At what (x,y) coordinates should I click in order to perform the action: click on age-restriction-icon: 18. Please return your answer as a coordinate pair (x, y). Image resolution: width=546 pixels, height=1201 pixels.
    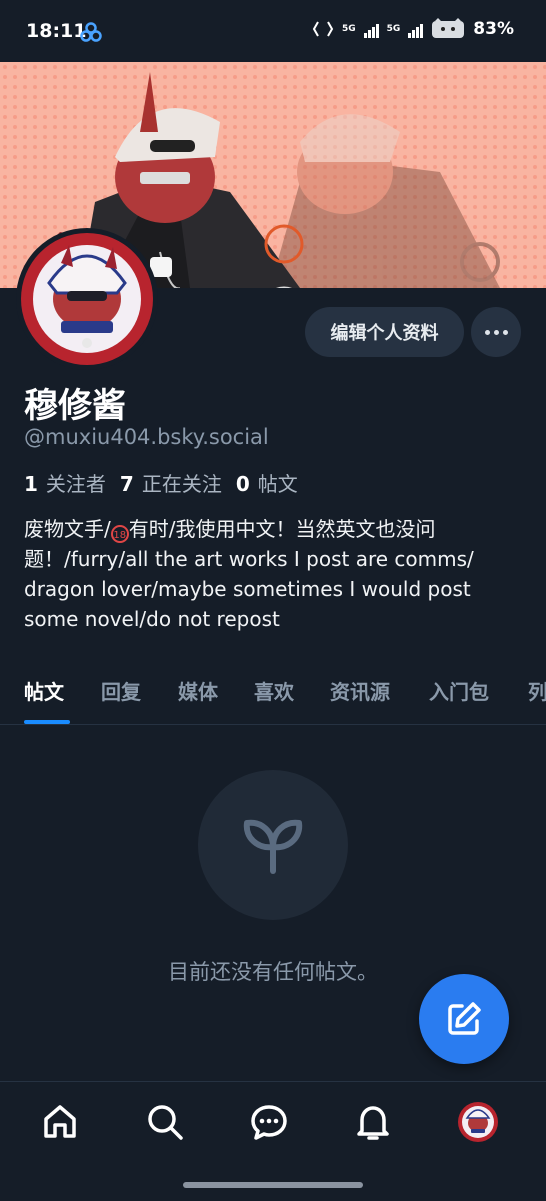
    Looking at the image, I should click on (119, 534).